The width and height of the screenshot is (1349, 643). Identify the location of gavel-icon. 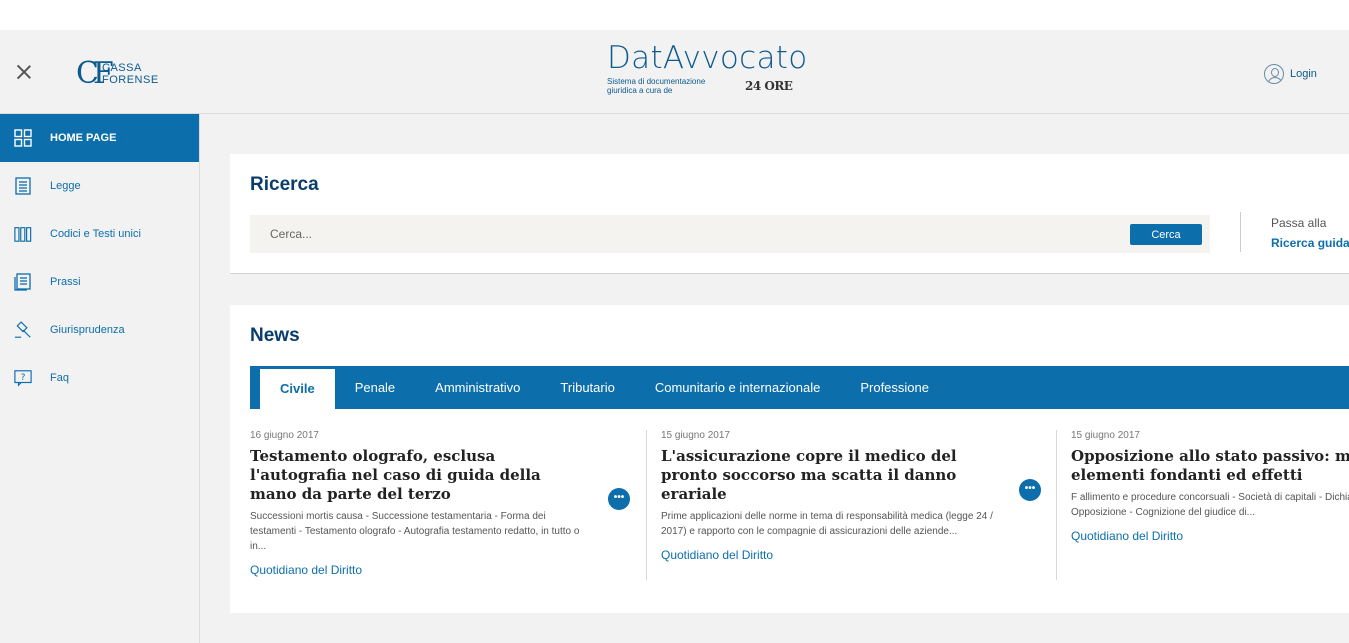
(23, 330).